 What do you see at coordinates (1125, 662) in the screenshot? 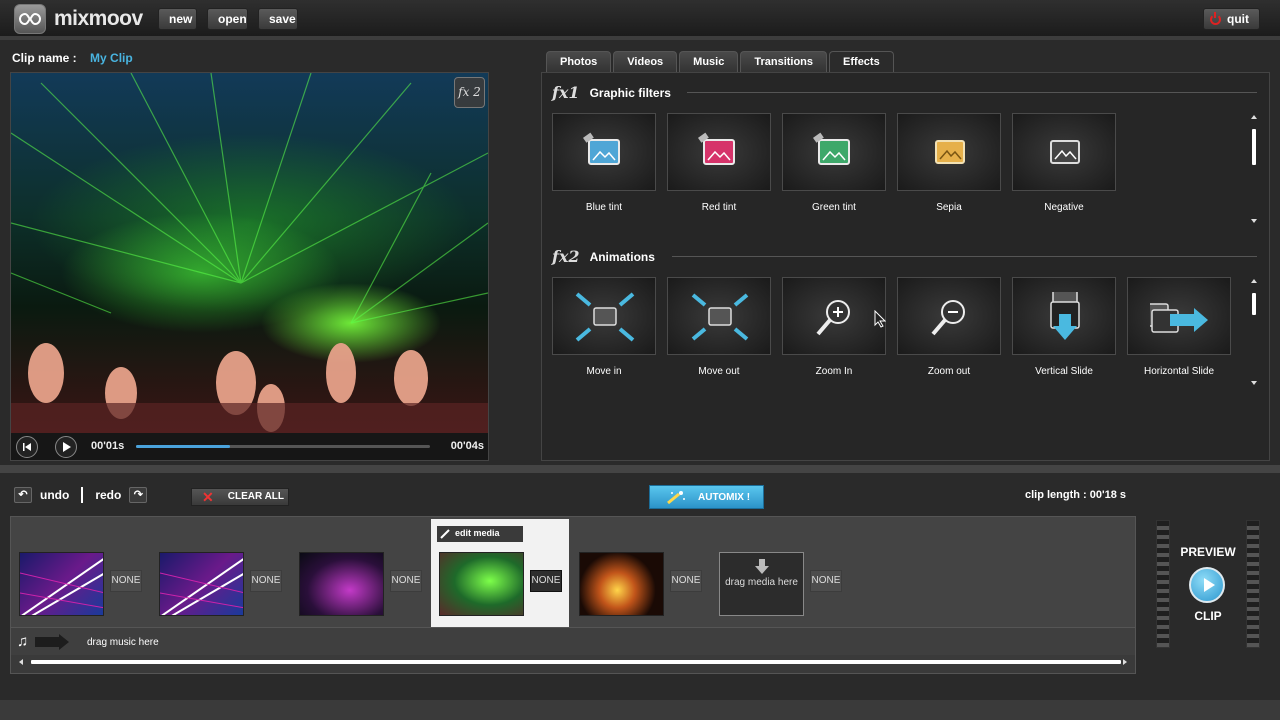
I see `scroll-right-icon` at bounding box center [1125, 662].